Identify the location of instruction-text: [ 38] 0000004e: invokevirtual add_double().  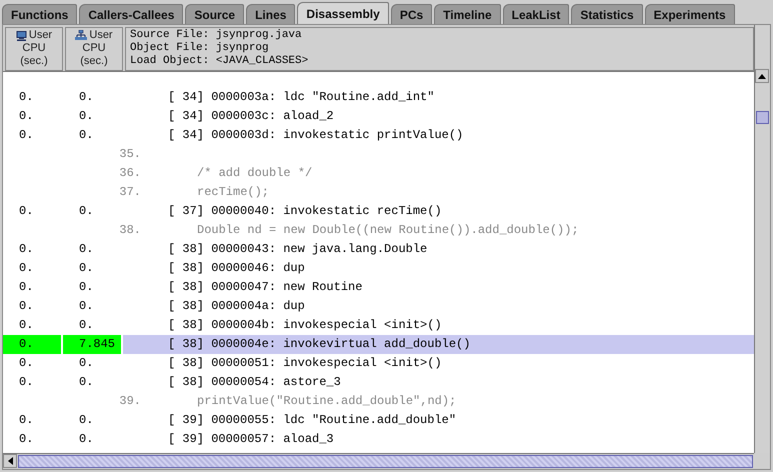
(438, 344).